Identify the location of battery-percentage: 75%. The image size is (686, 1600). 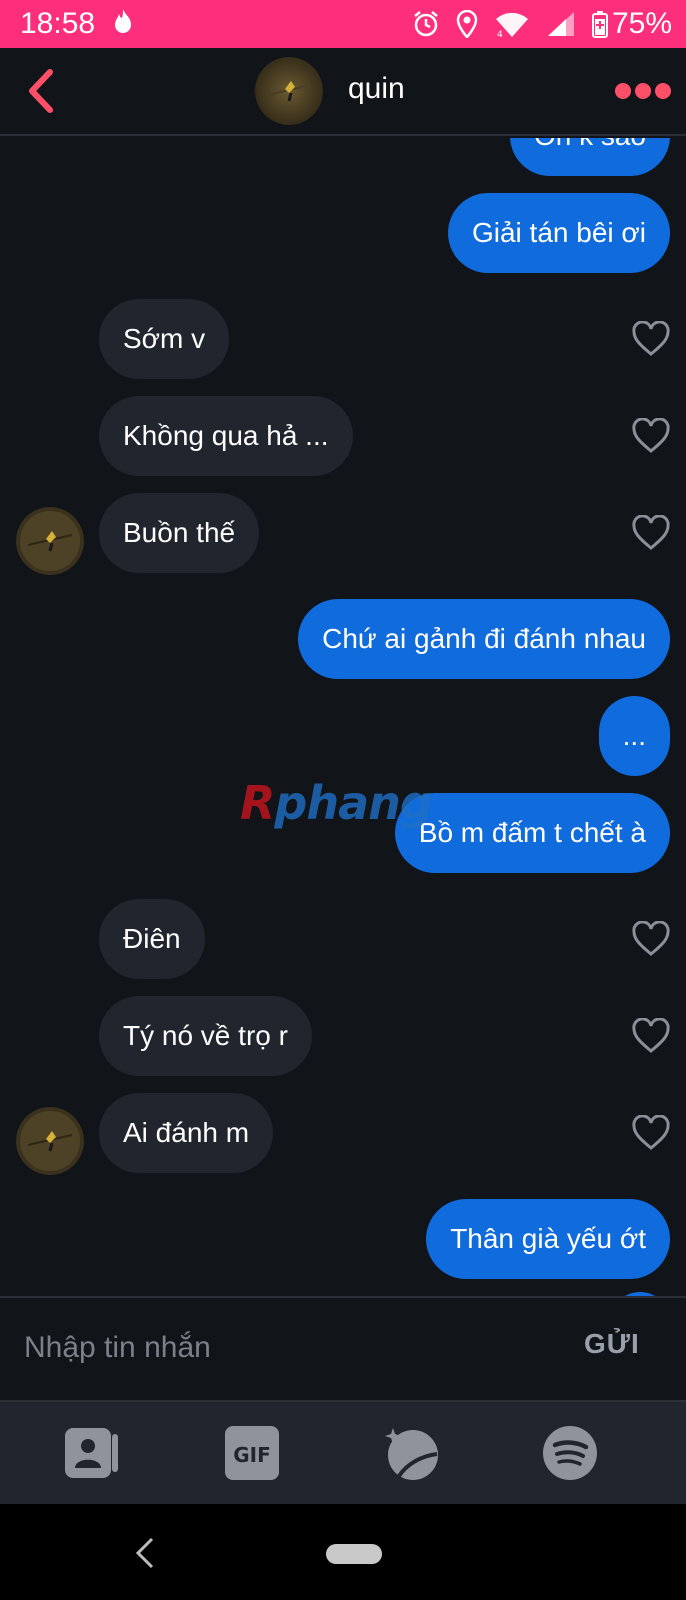
(641, 23).